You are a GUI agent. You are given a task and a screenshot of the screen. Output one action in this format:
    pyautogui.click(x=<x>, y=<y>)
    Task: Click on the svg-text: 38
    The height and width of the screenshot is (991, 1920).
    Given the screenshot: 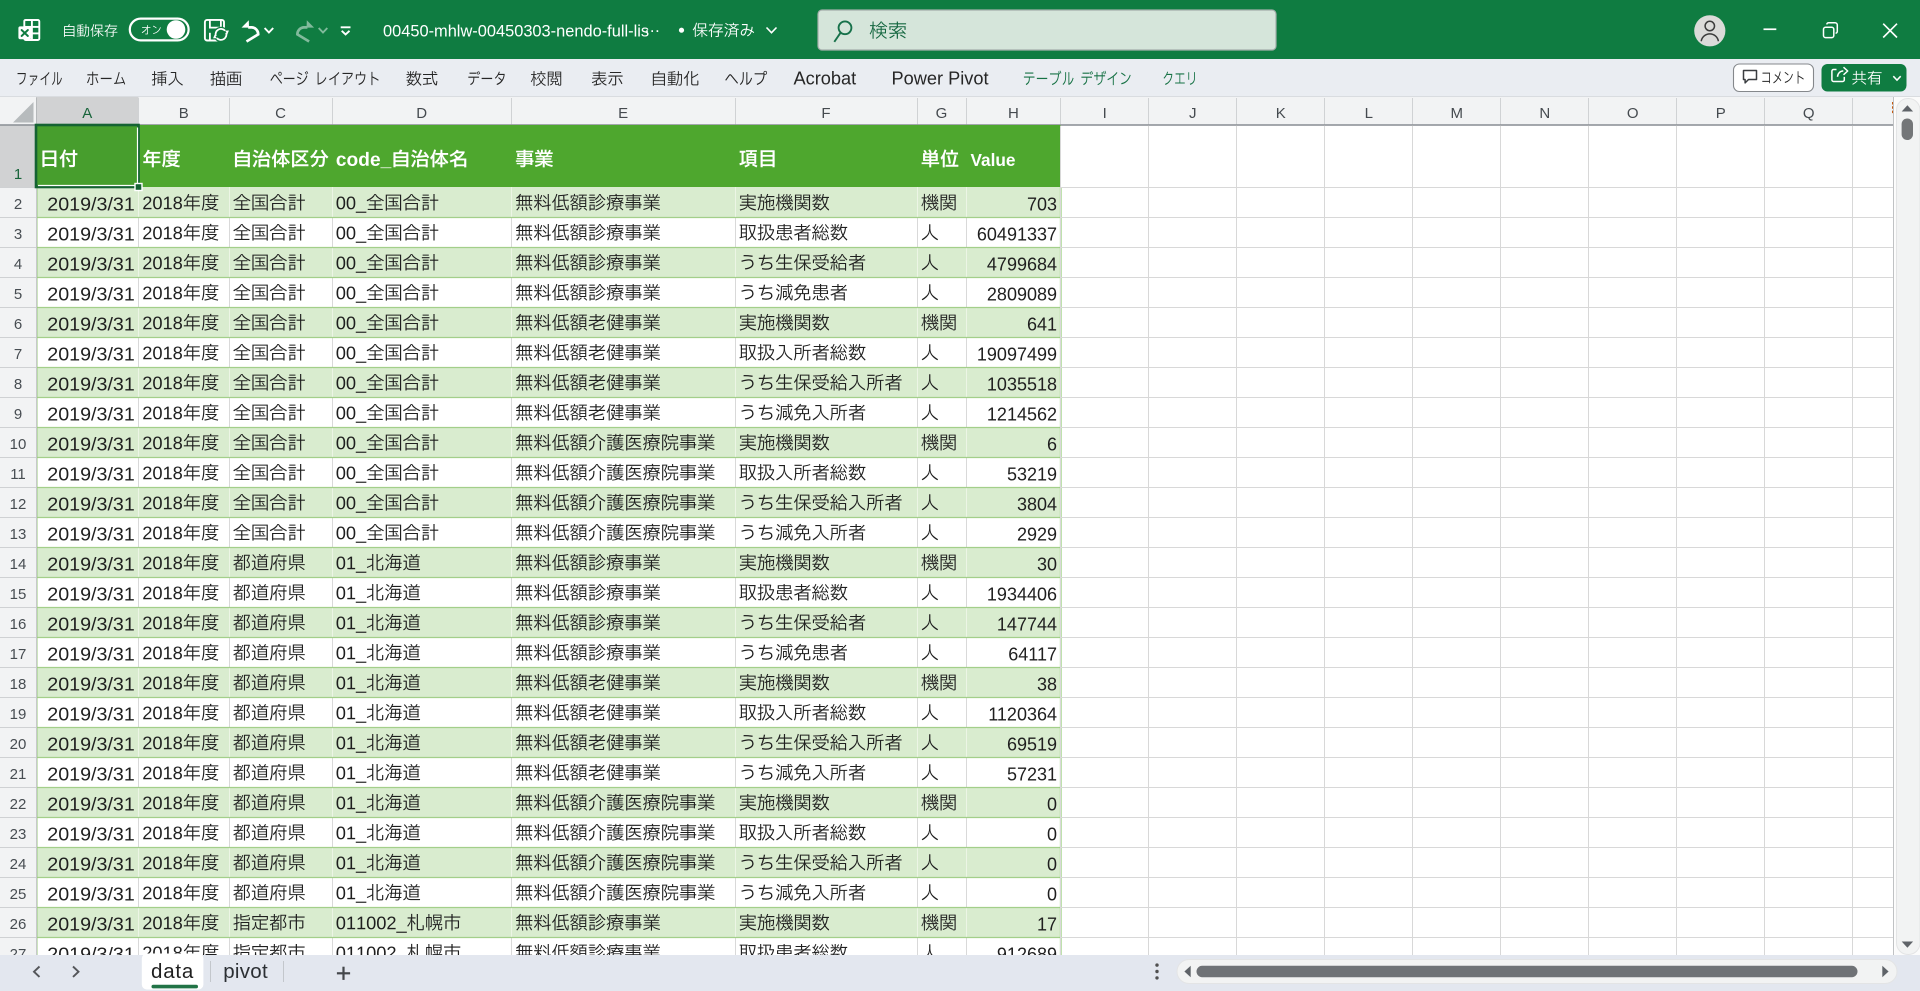 What is the action you would take?
    pyautogui.click(x=1047, y=684)
    